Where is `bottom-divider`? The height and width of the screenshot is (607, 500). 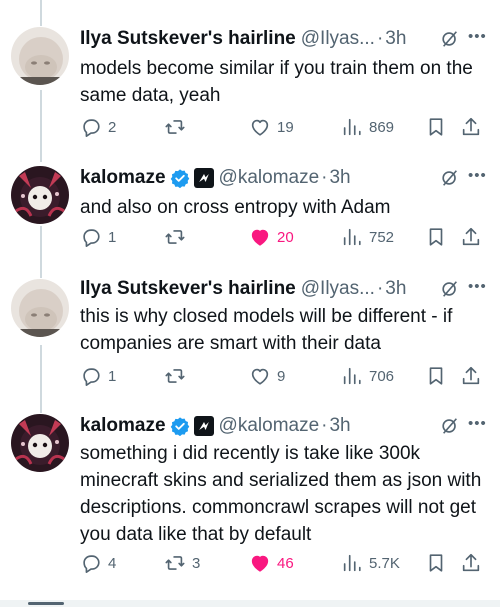
bottom-divider is located at coordinates (250, 603).